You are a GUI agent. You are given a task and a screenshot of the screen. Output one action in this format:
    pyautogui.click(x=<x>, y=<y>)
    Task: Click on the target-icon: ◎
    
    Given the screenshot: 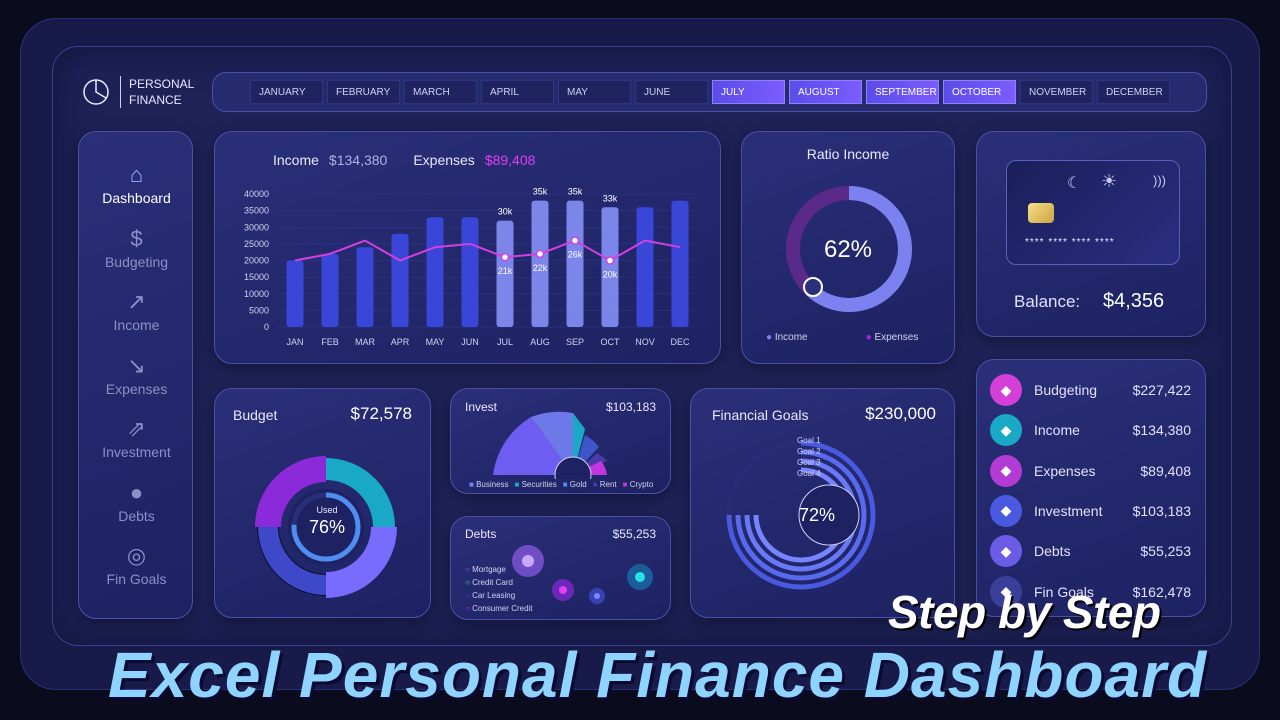 What is the action you would take?
    pyautogui.click(x=136, y=555)
    